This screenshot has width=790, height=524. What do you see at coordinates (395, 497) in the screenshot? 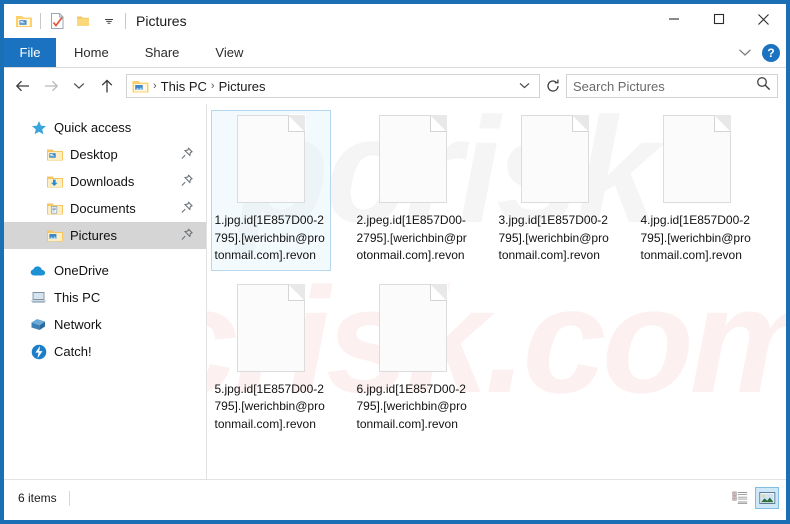
I see `status-bar: 6 items` at bounding box center [395, 497].